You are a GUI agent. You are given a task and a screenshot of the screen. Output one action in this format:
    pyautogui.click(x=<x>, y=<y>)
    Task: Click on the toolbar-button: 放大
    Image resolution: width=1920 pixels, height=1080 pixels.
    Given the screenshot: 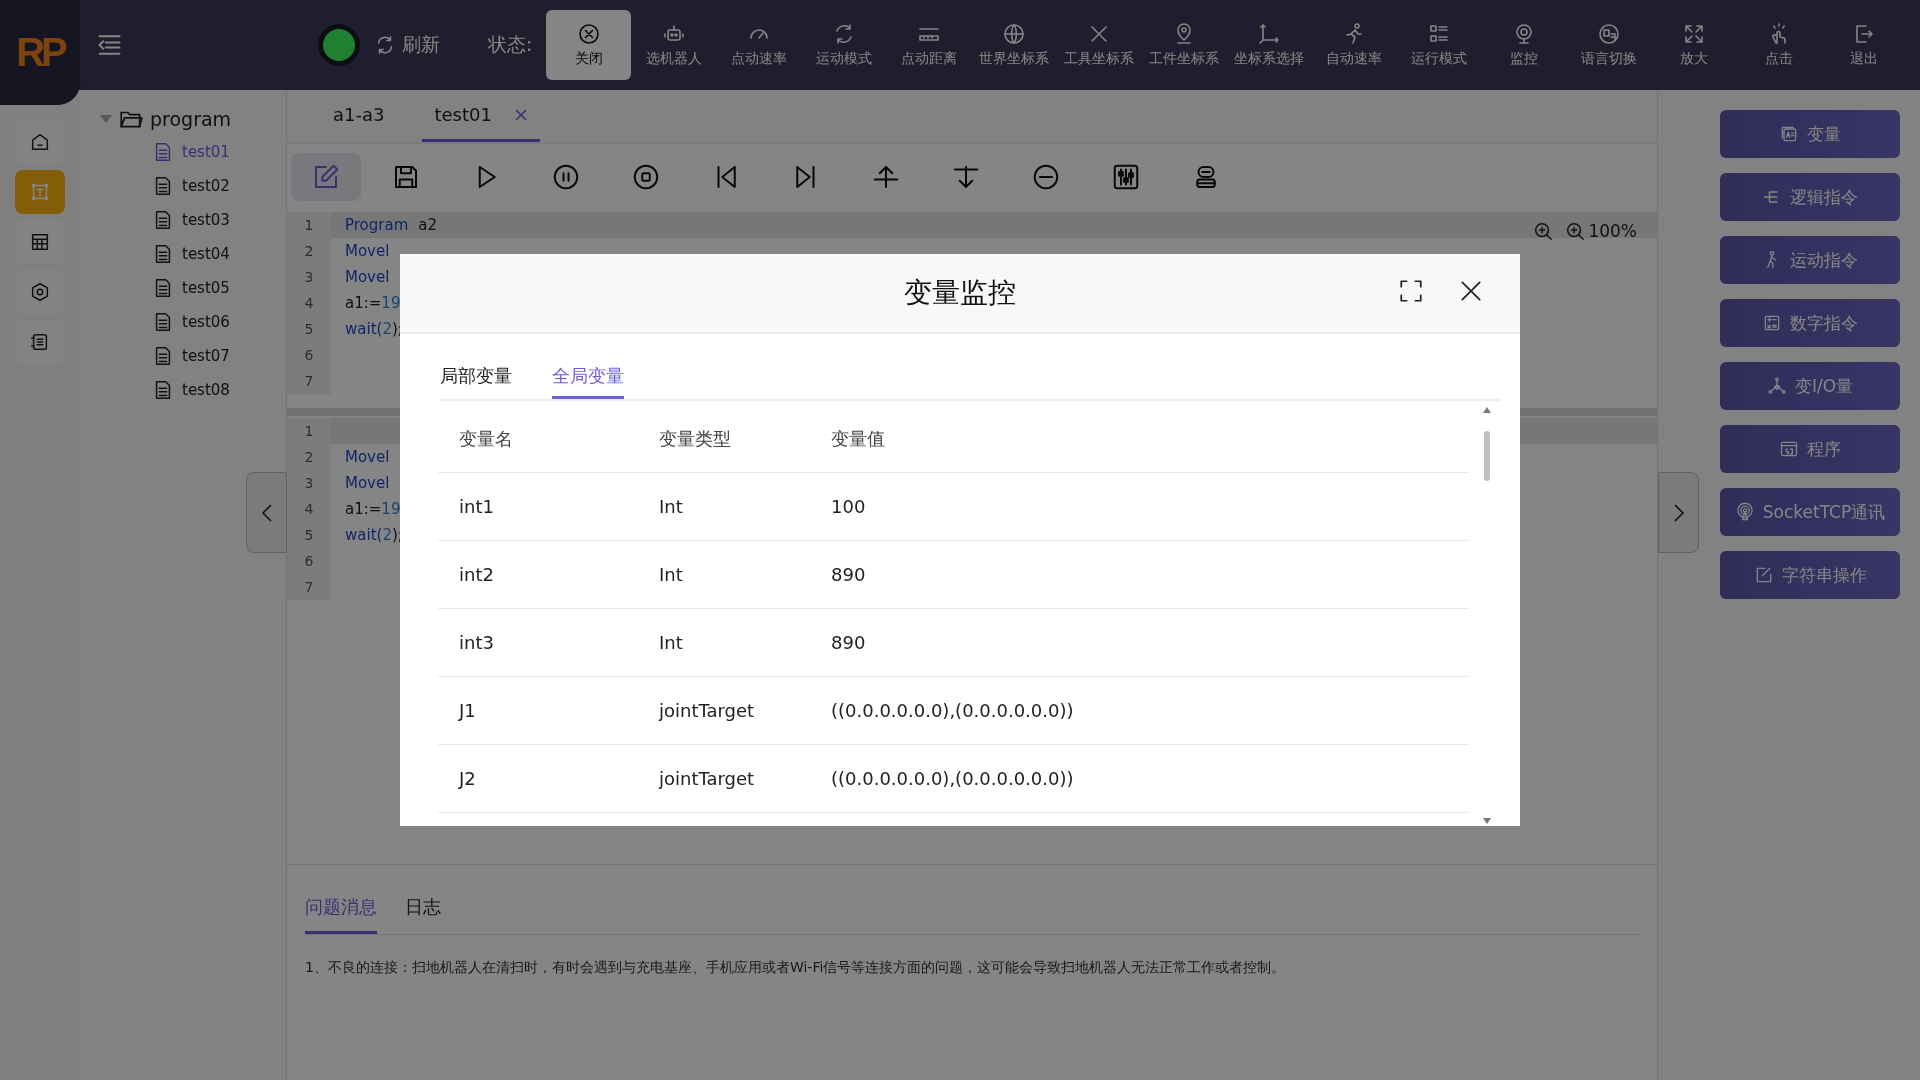 What is the action you would take?
    pyautogui.click(x=1694, y=45)
    